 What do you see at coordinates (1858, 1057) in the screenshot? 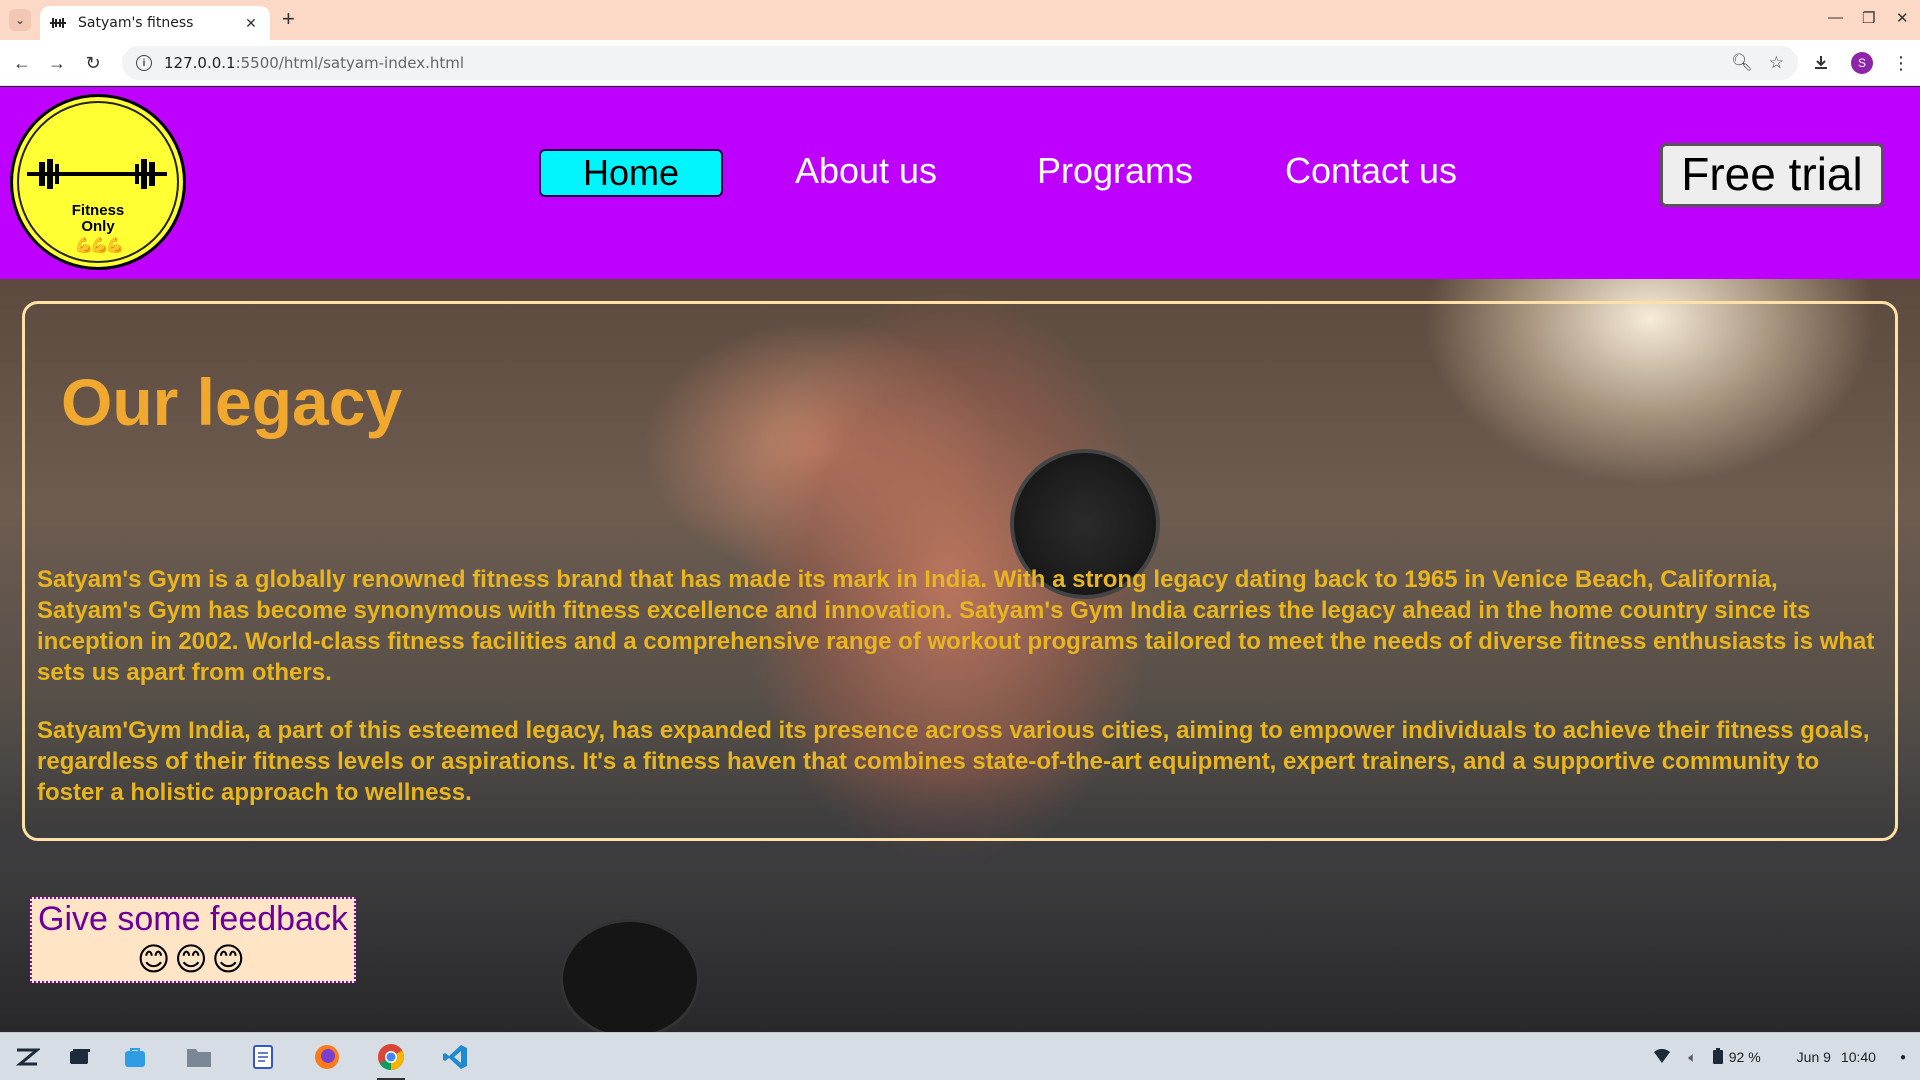
I see `clock: 10:40` at bounding box center [1858, 1057].